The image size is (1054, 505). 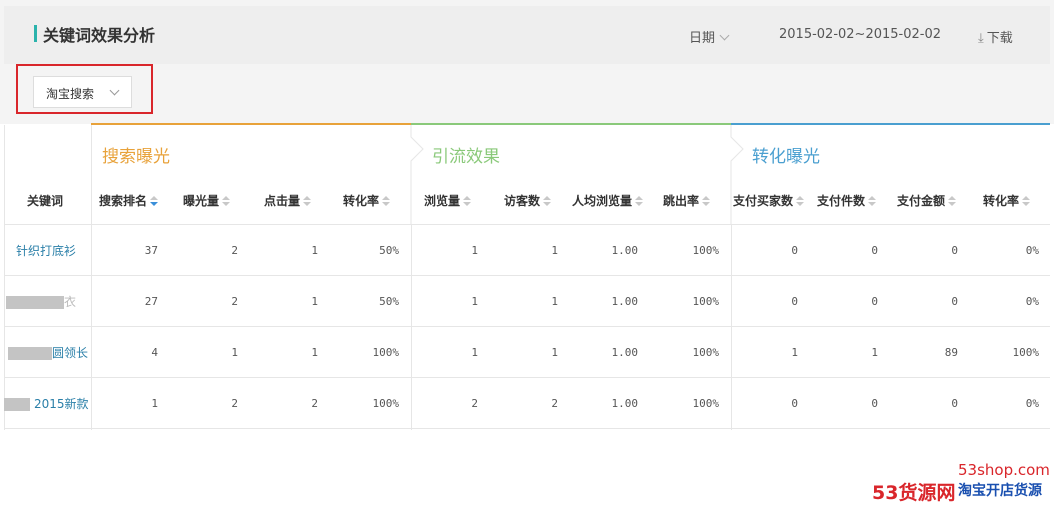 What do you see at coordinates (35, 33) in the screenshot?
I see `title-accent` at bounding box center [35, 33].